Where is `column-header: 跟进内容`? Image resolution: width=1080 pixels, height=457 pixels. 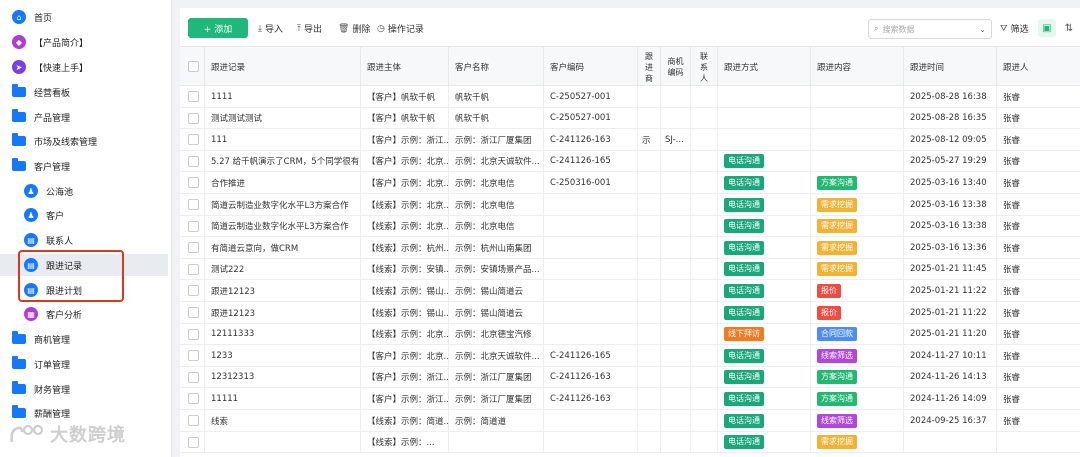
column-header: 跟进内容 is located at coordinates (856, 67).